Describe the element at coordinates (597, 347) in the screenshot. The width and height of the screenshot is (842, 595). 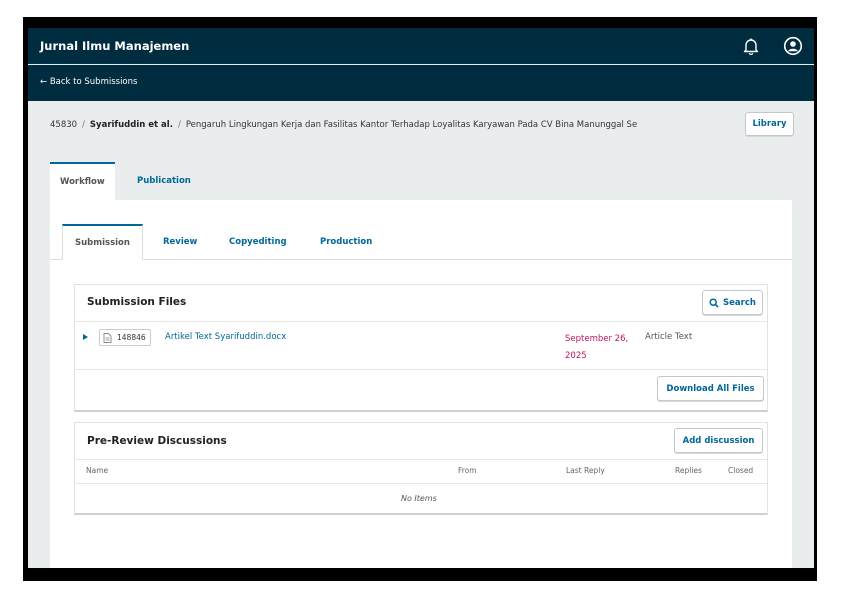
I see `file-date: September 26, 2025` at that location.